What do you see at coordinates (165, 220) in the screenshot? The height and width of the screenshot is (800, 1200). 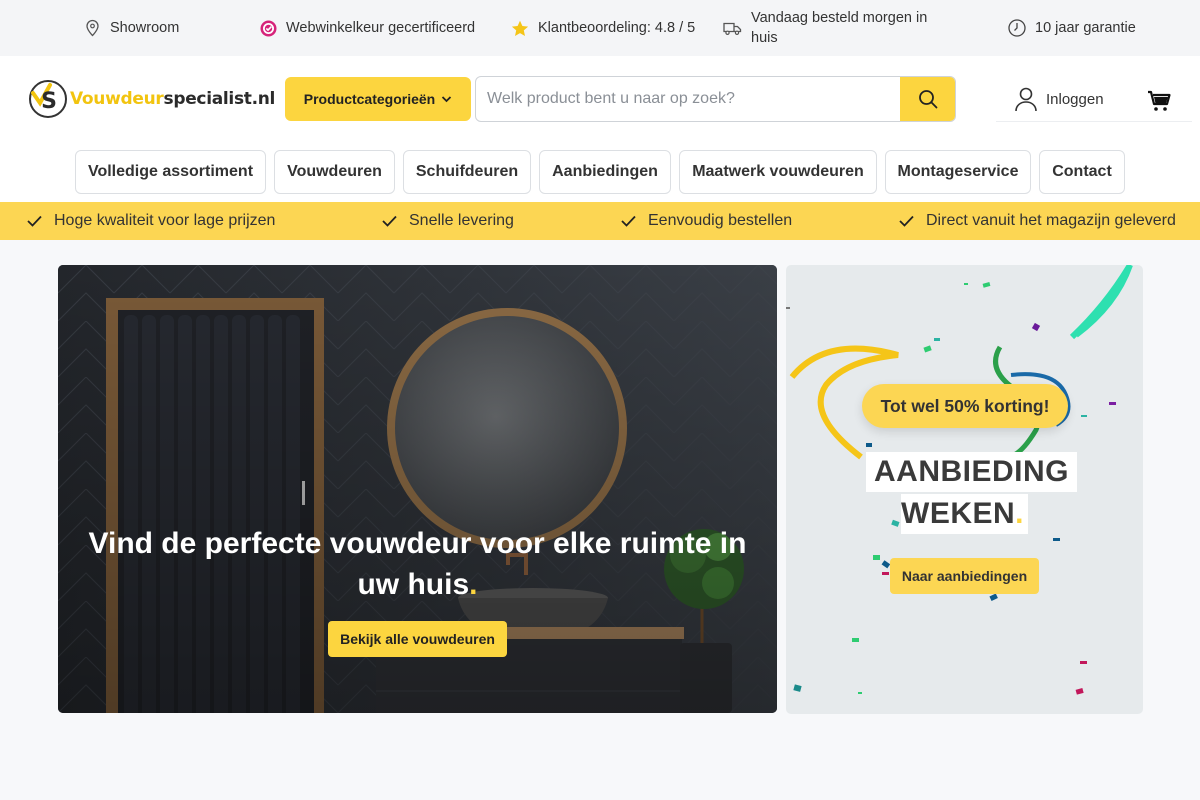 I see `usp-label: Hoge kwaliteit voor lage prijzen` at bounding box center [165, 220].